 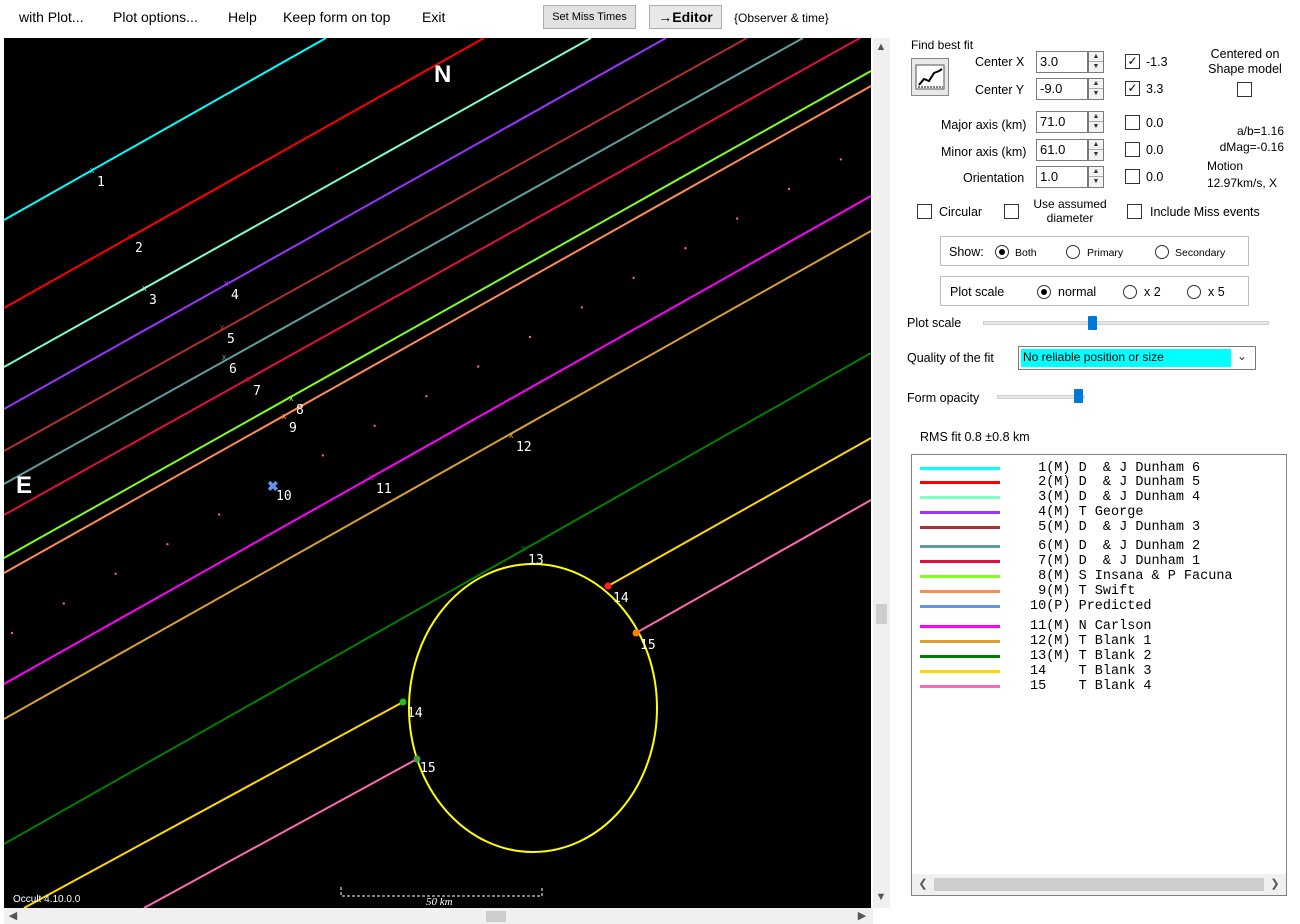 I want to click on show-both-radio, so click(x=1002, y=252).